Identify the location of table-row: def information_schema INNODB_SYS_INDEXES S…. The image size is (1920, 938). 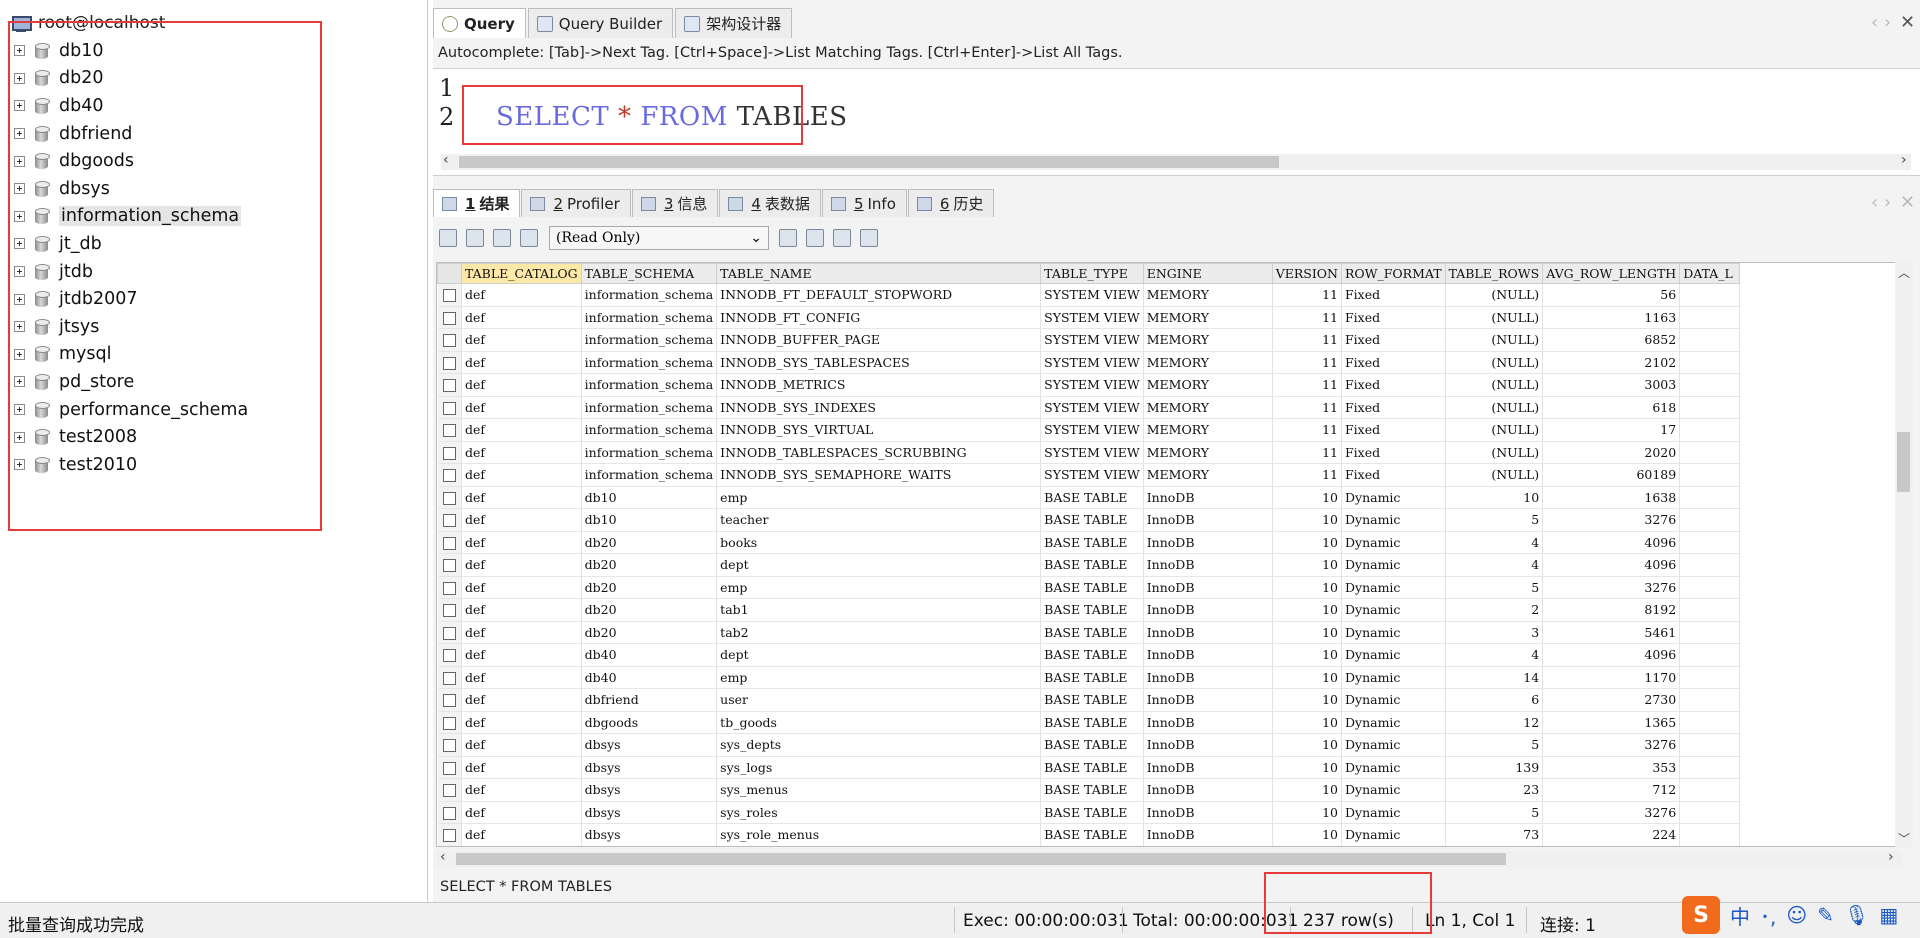
(1089, 407).